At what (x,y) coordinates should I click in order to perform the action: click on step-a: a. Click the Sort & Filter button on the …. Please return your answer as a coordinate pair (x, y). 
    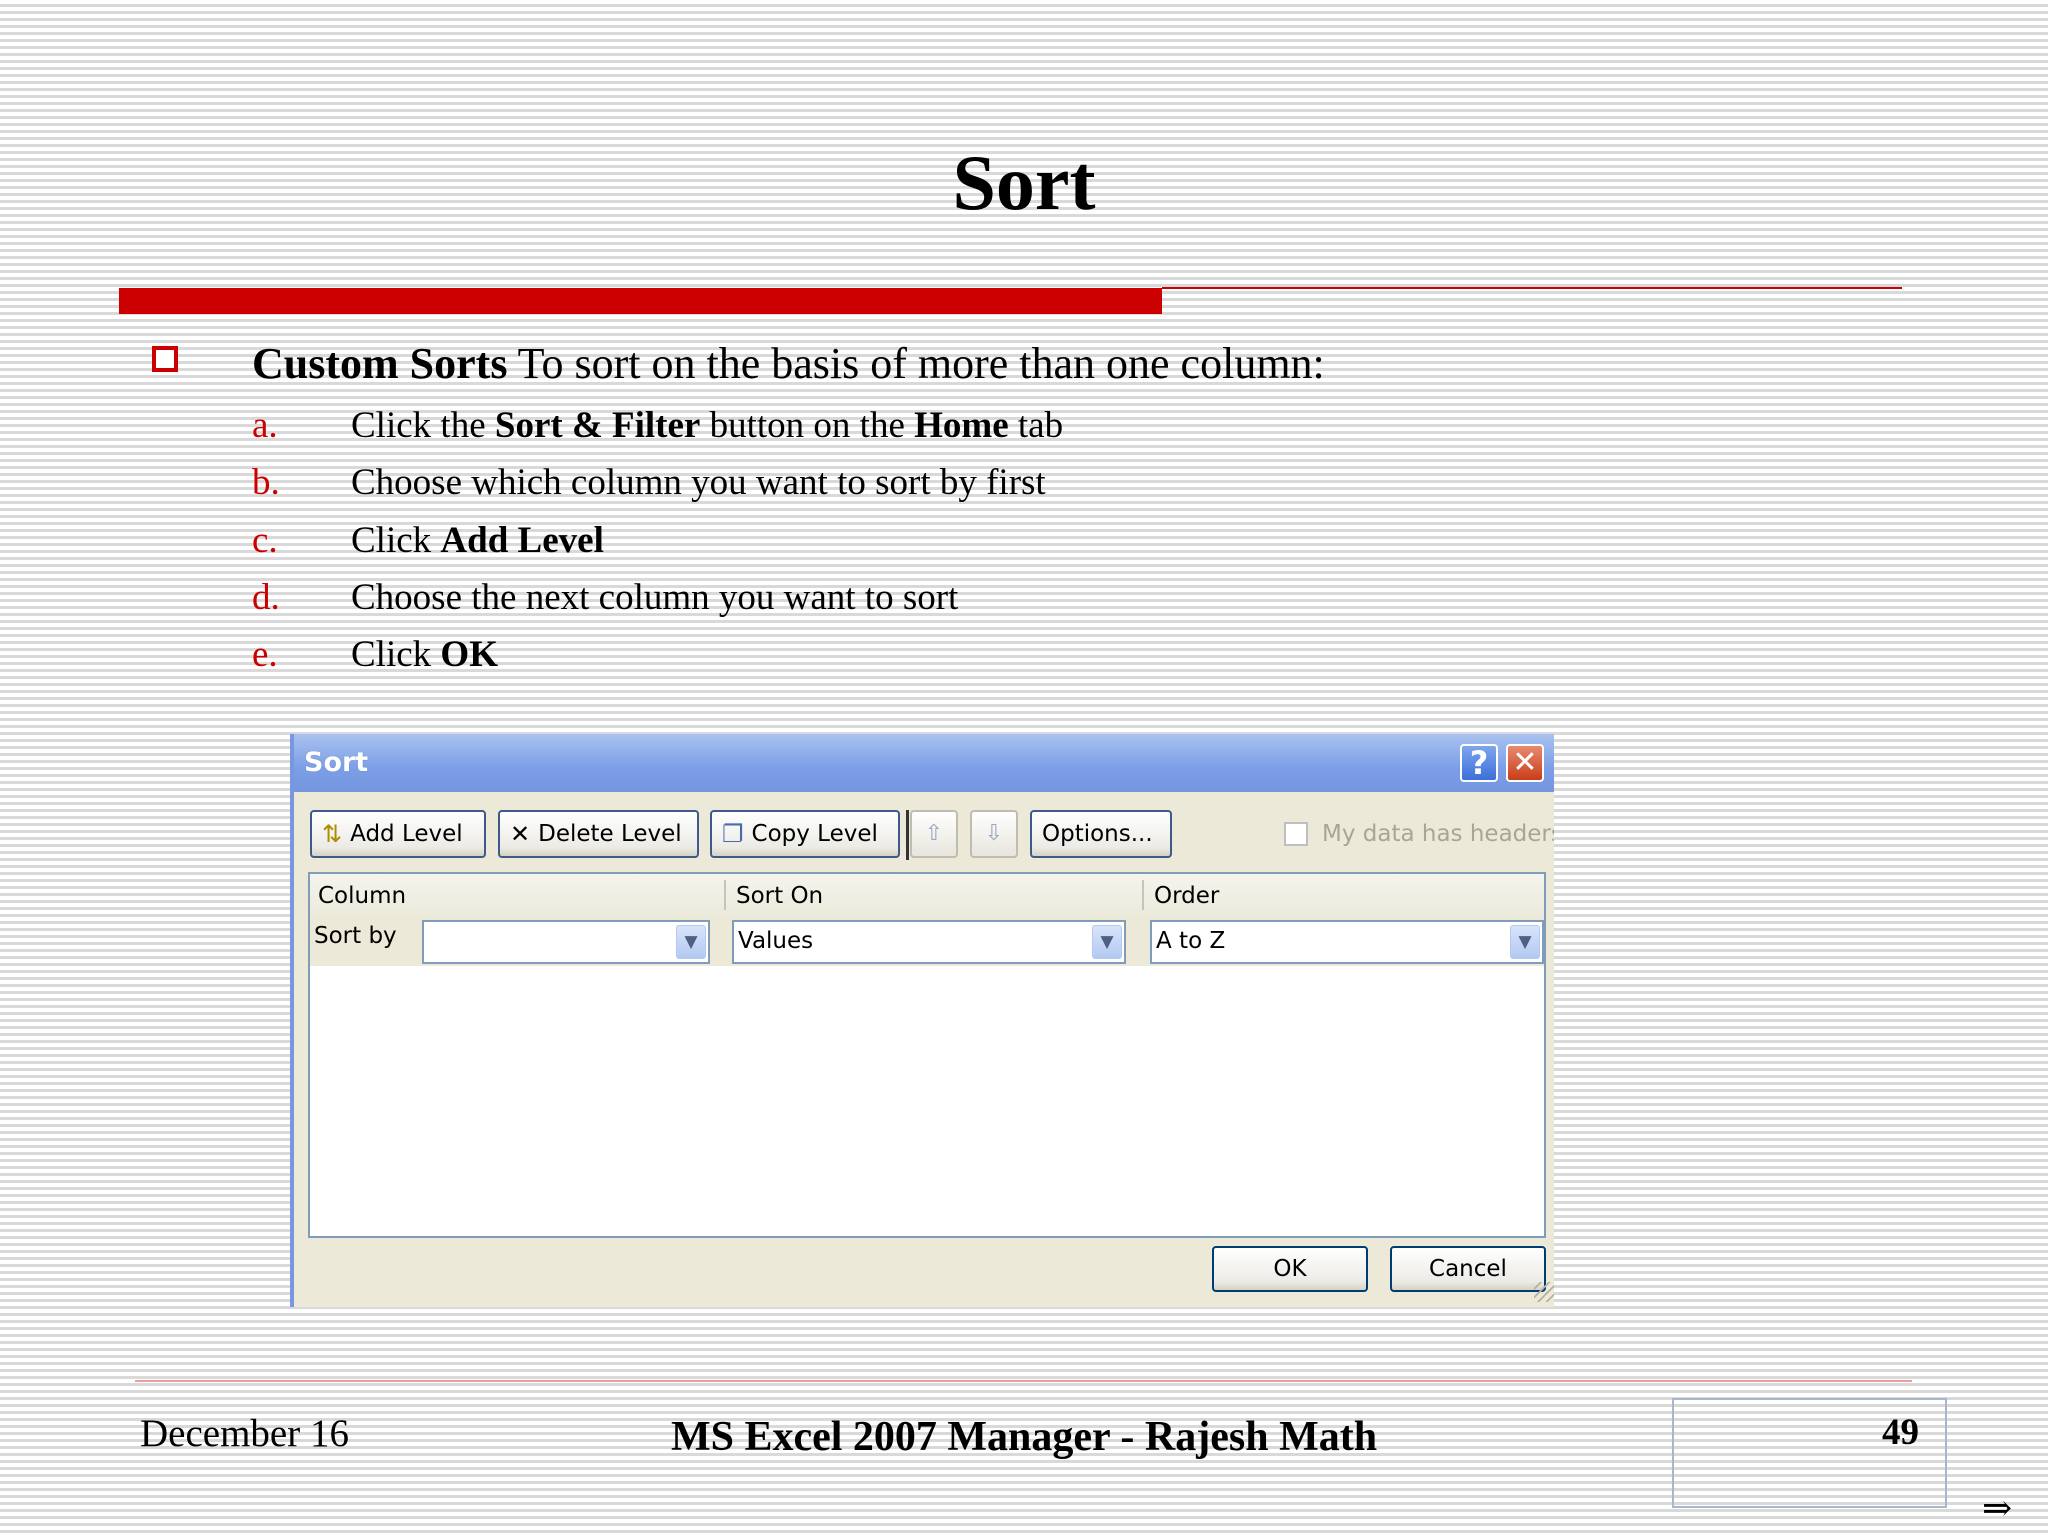
    Looking at the image, I should click on (657, 426).